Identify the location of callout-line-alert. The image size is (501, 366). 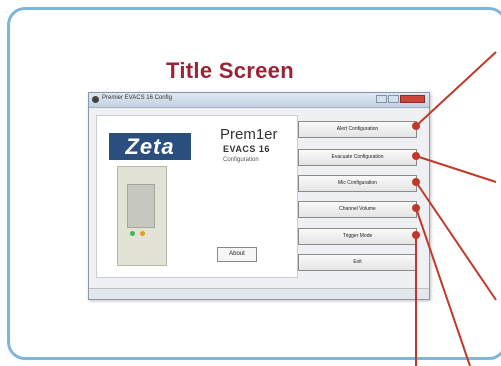
(456, 89).